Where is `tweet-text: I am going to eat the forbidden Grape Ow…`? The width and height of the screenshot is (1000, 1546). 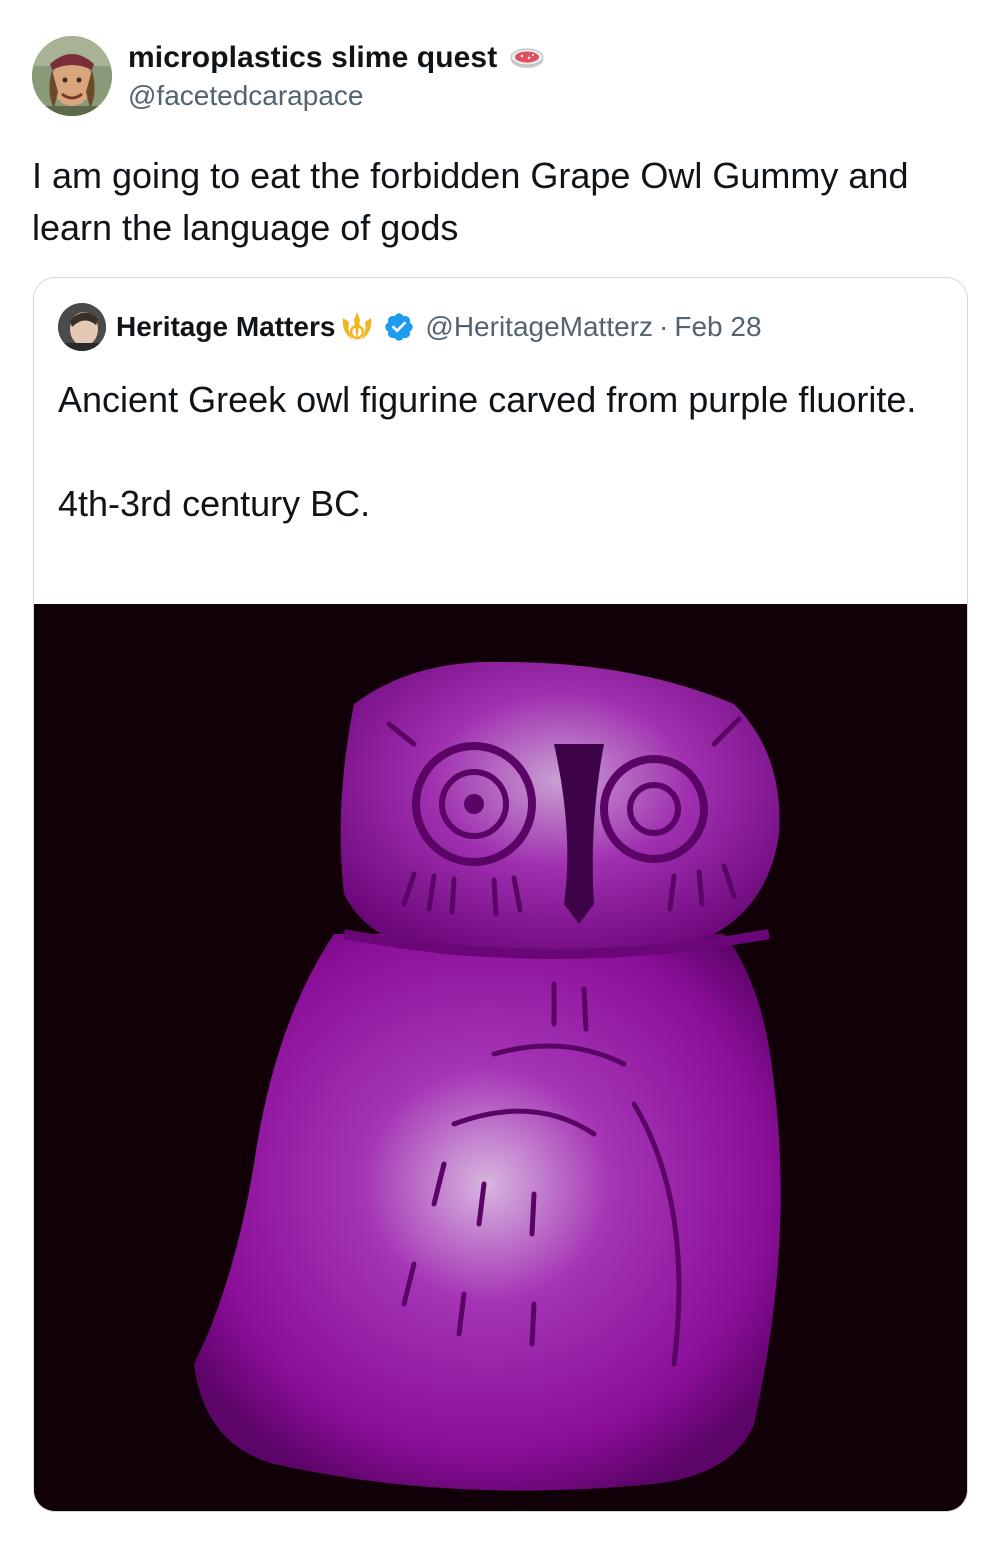 tweet-text: I am going to eat the forbidden Grape Ow… is located at coordinates (470, 201).